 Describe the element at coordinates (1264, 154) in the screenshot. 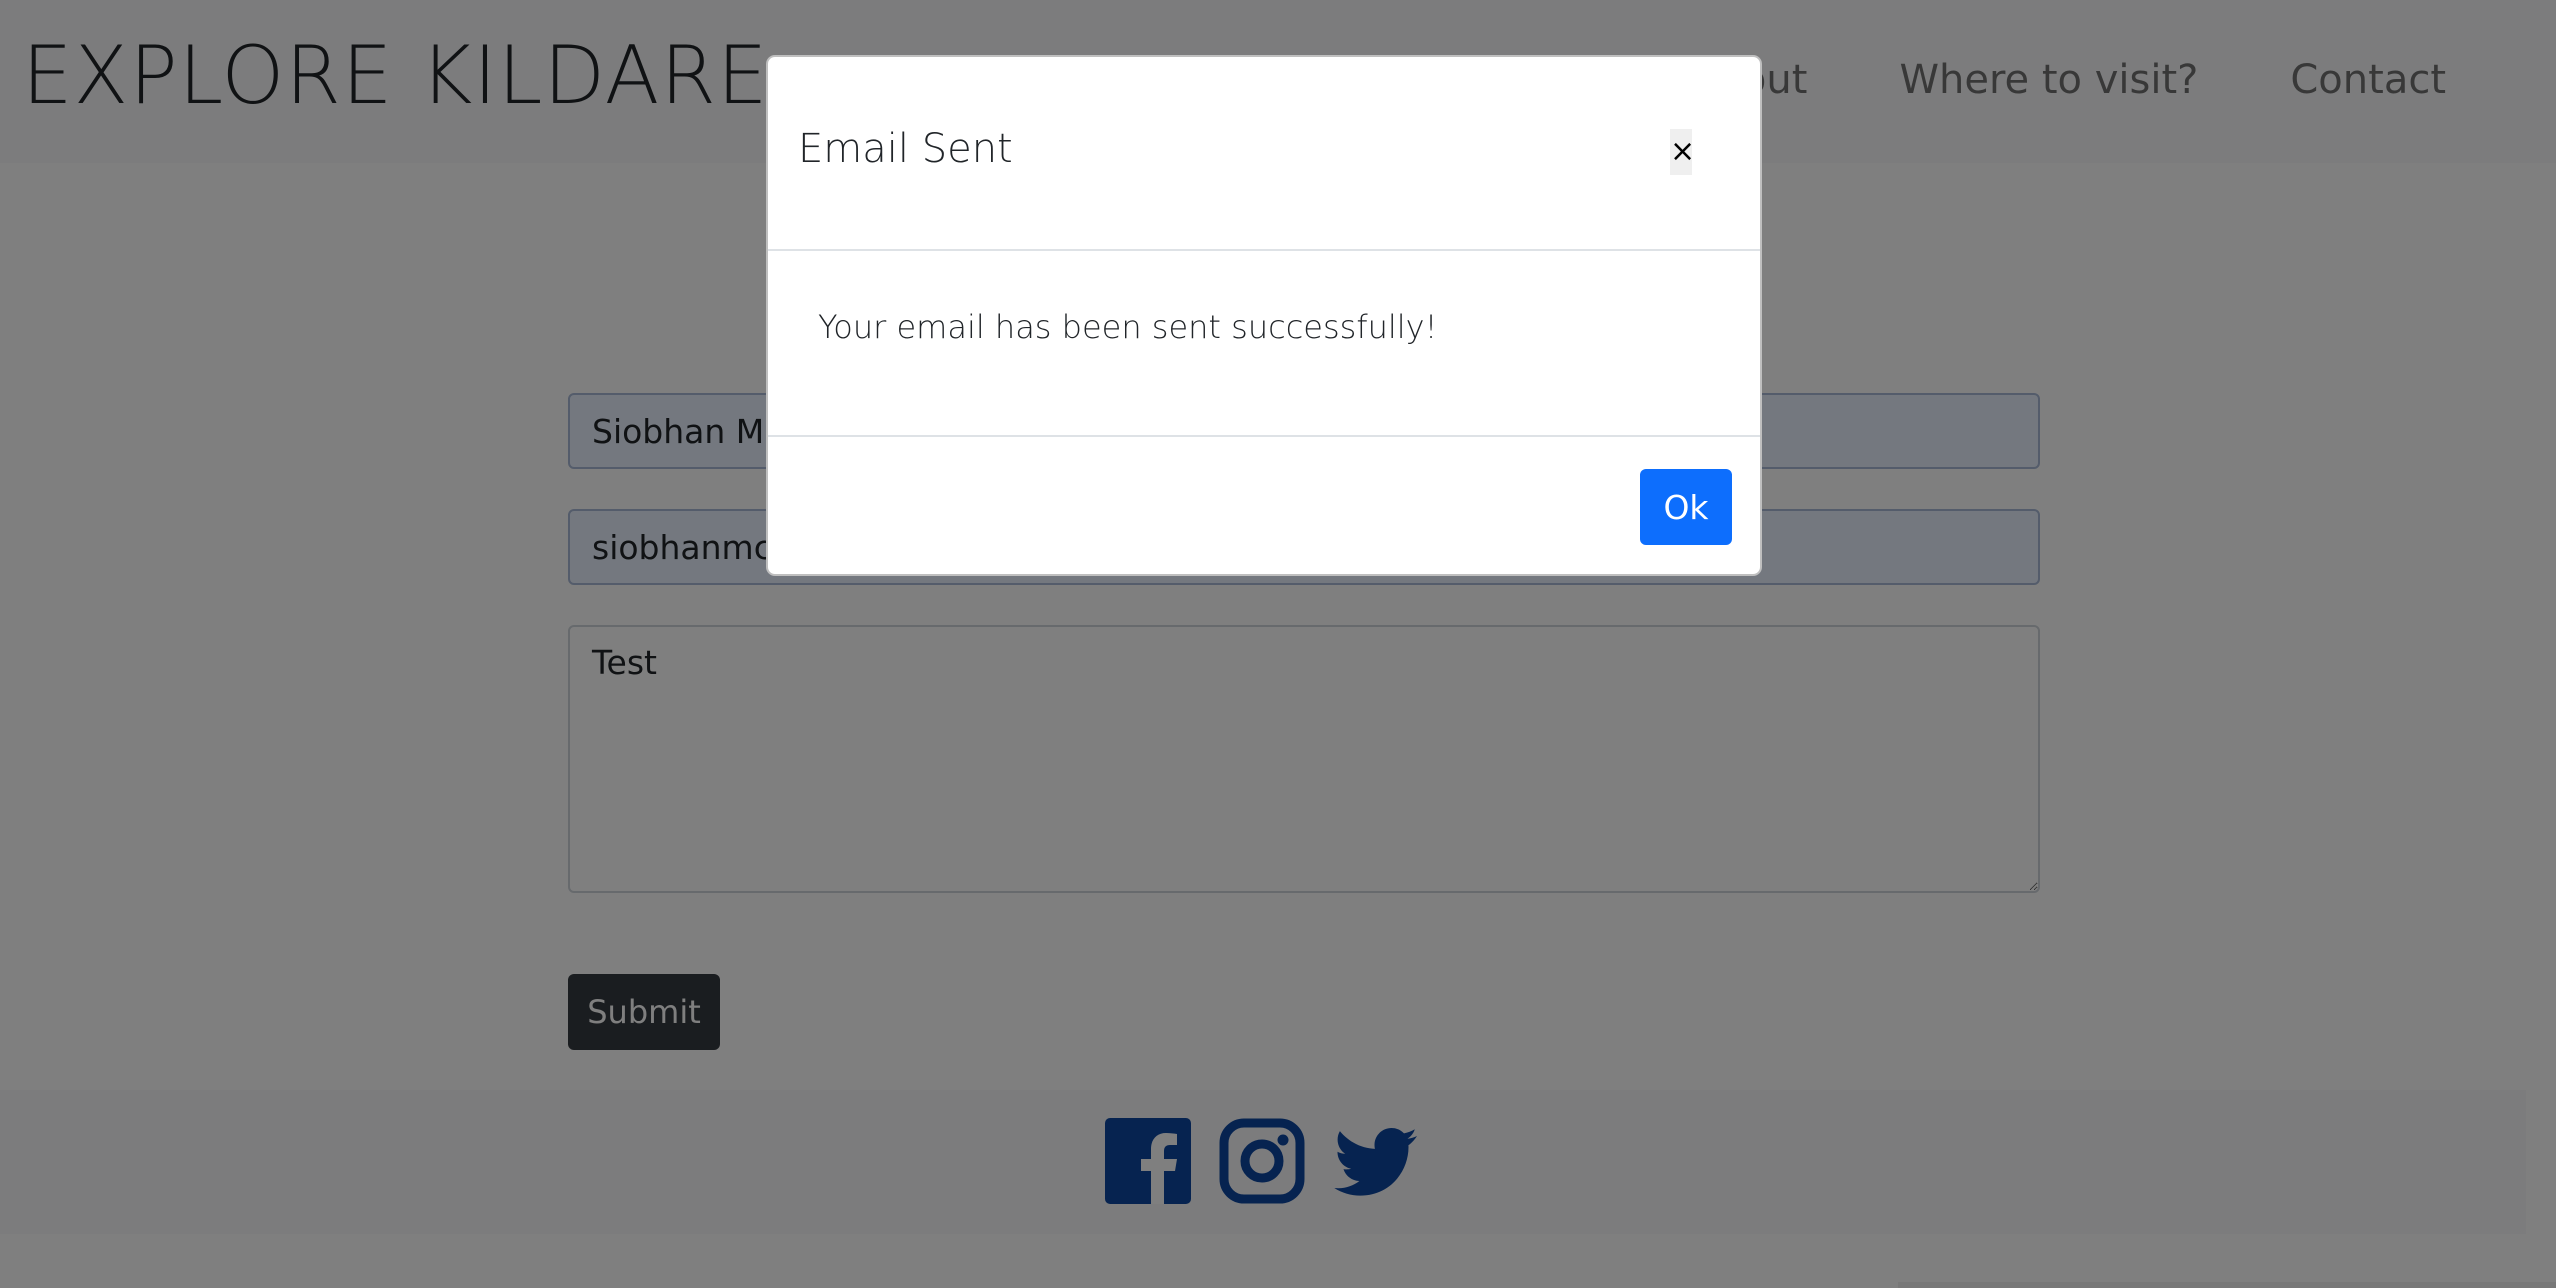

I see `modal-header: Email Sent ×` at that location.